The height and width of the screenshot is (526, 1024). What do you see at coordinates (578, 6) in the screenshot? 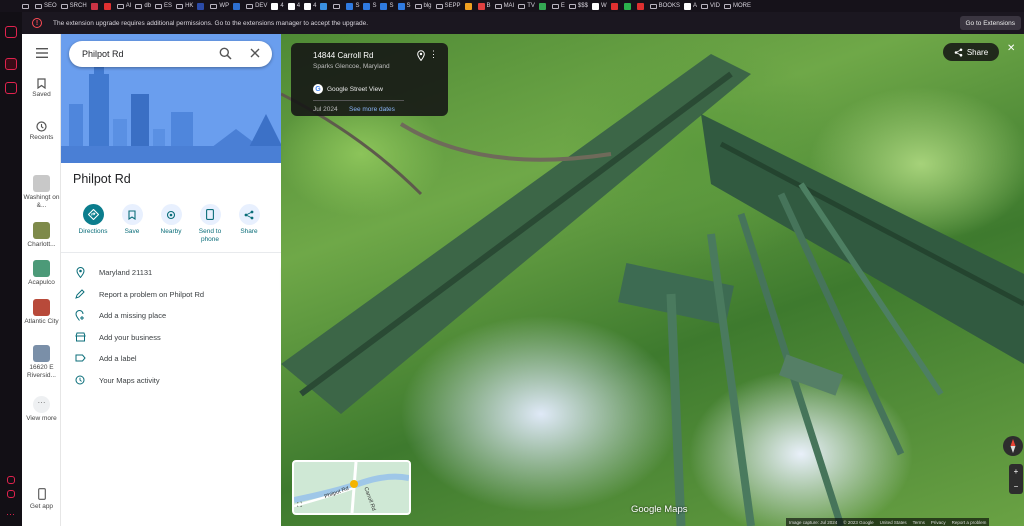
I see `bookmark-item: $$$` at bounding box center [578, 6].